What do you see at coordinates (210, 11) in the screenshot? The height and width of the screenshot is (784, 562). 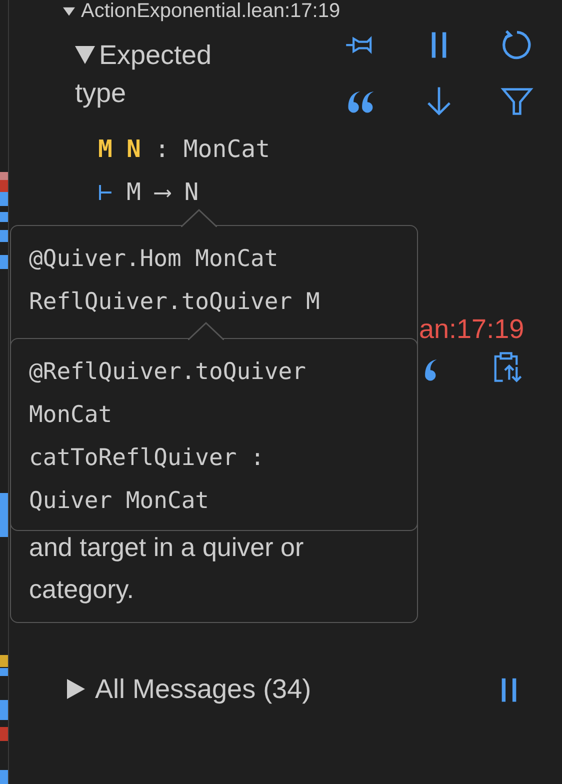 I see `file-location: ActionExponential.lean:17:19` at bounding box center [210, 11].